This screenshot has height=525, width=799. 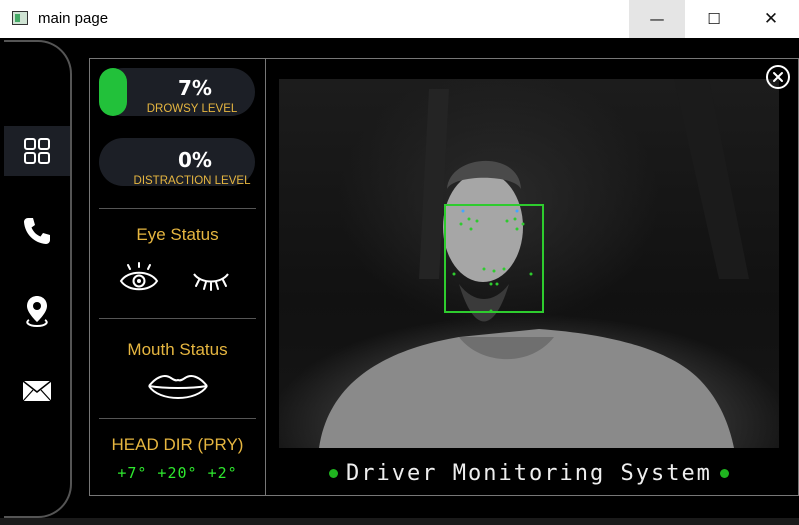 I want to click on head-direction-values: +7° +20° +2°, so click(x=177, y=473).